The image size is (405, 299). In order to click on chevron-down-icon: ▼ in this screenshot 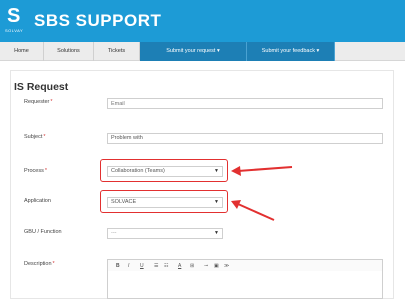, I will do `click(216, 233)`.